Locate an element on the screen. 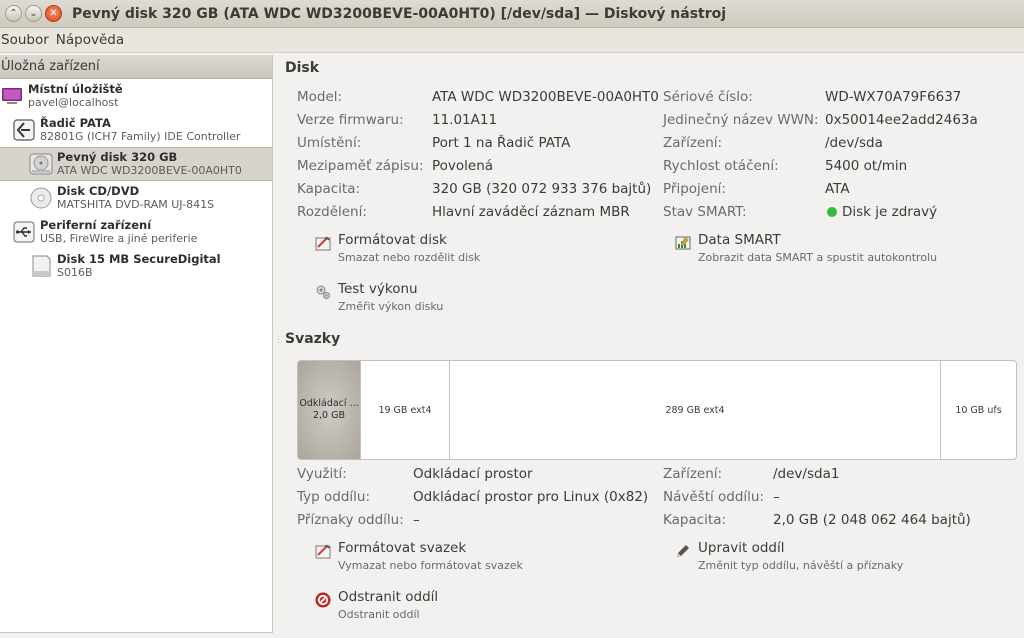  disk-smart-label: Stav SMART: is located at coordinates (705, 212).